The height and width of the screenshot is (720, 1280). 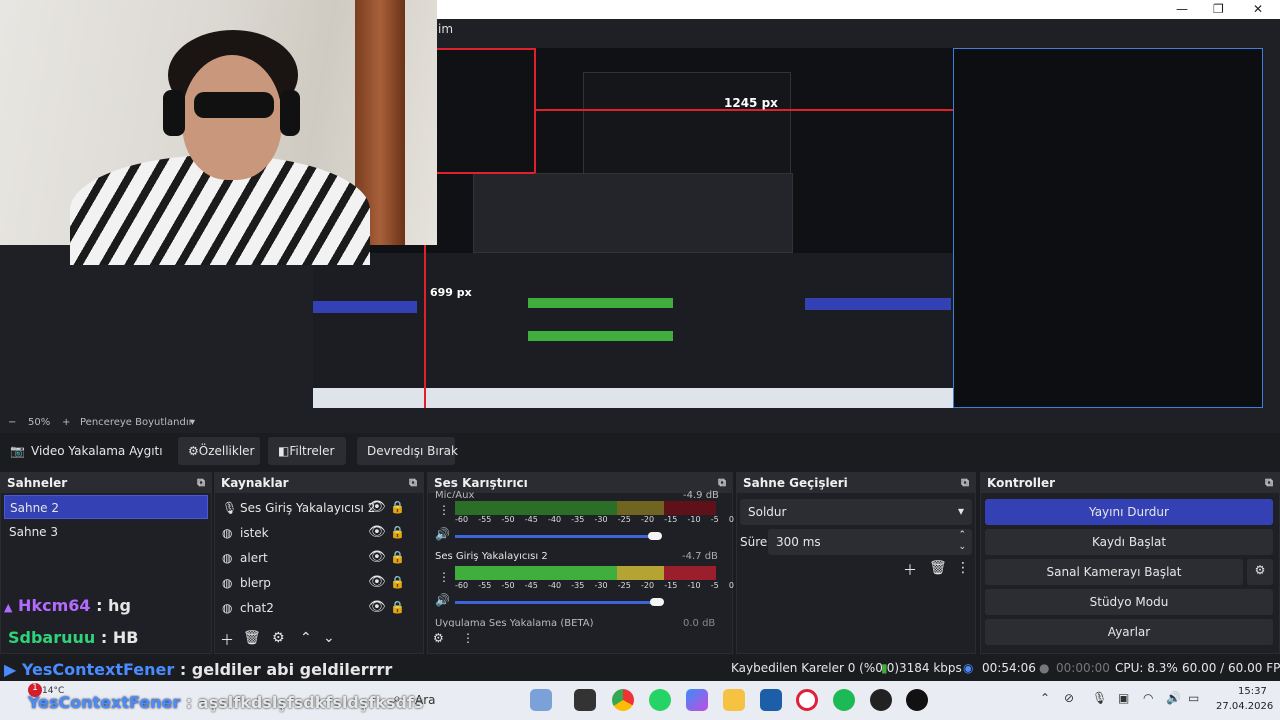 I want to click on zoom-in-button: +, so click(x=66, y=422).